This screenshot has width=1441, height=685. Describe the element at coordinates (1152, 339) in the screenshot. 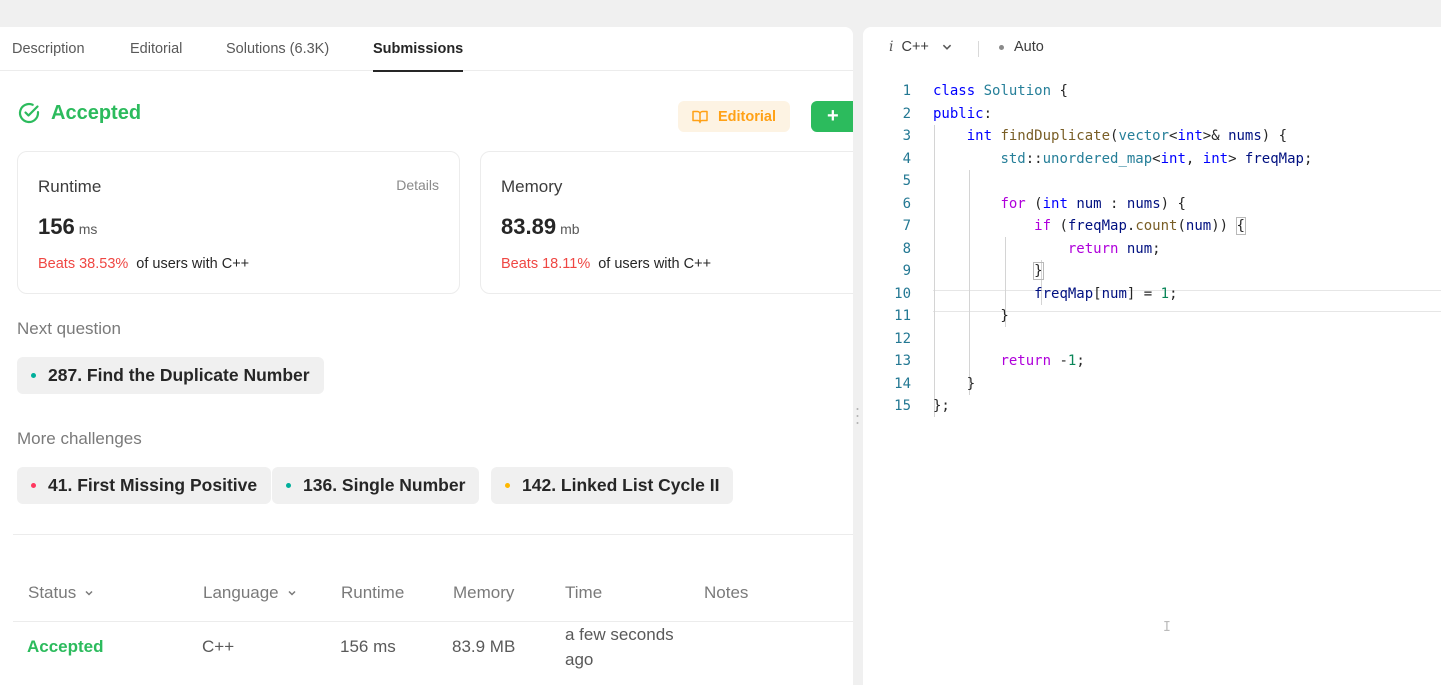

I see `code-line: 12` at that location.